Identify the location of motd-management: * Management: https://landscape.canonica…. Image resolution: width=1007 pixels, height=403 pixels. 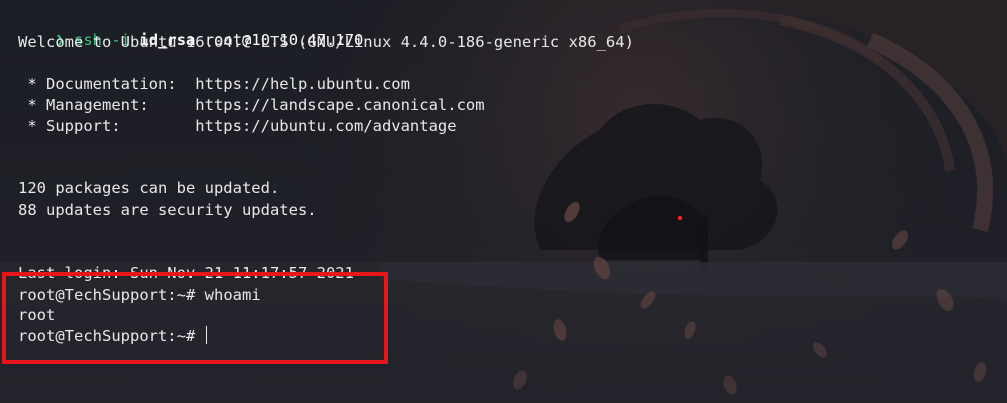
(251, 105).